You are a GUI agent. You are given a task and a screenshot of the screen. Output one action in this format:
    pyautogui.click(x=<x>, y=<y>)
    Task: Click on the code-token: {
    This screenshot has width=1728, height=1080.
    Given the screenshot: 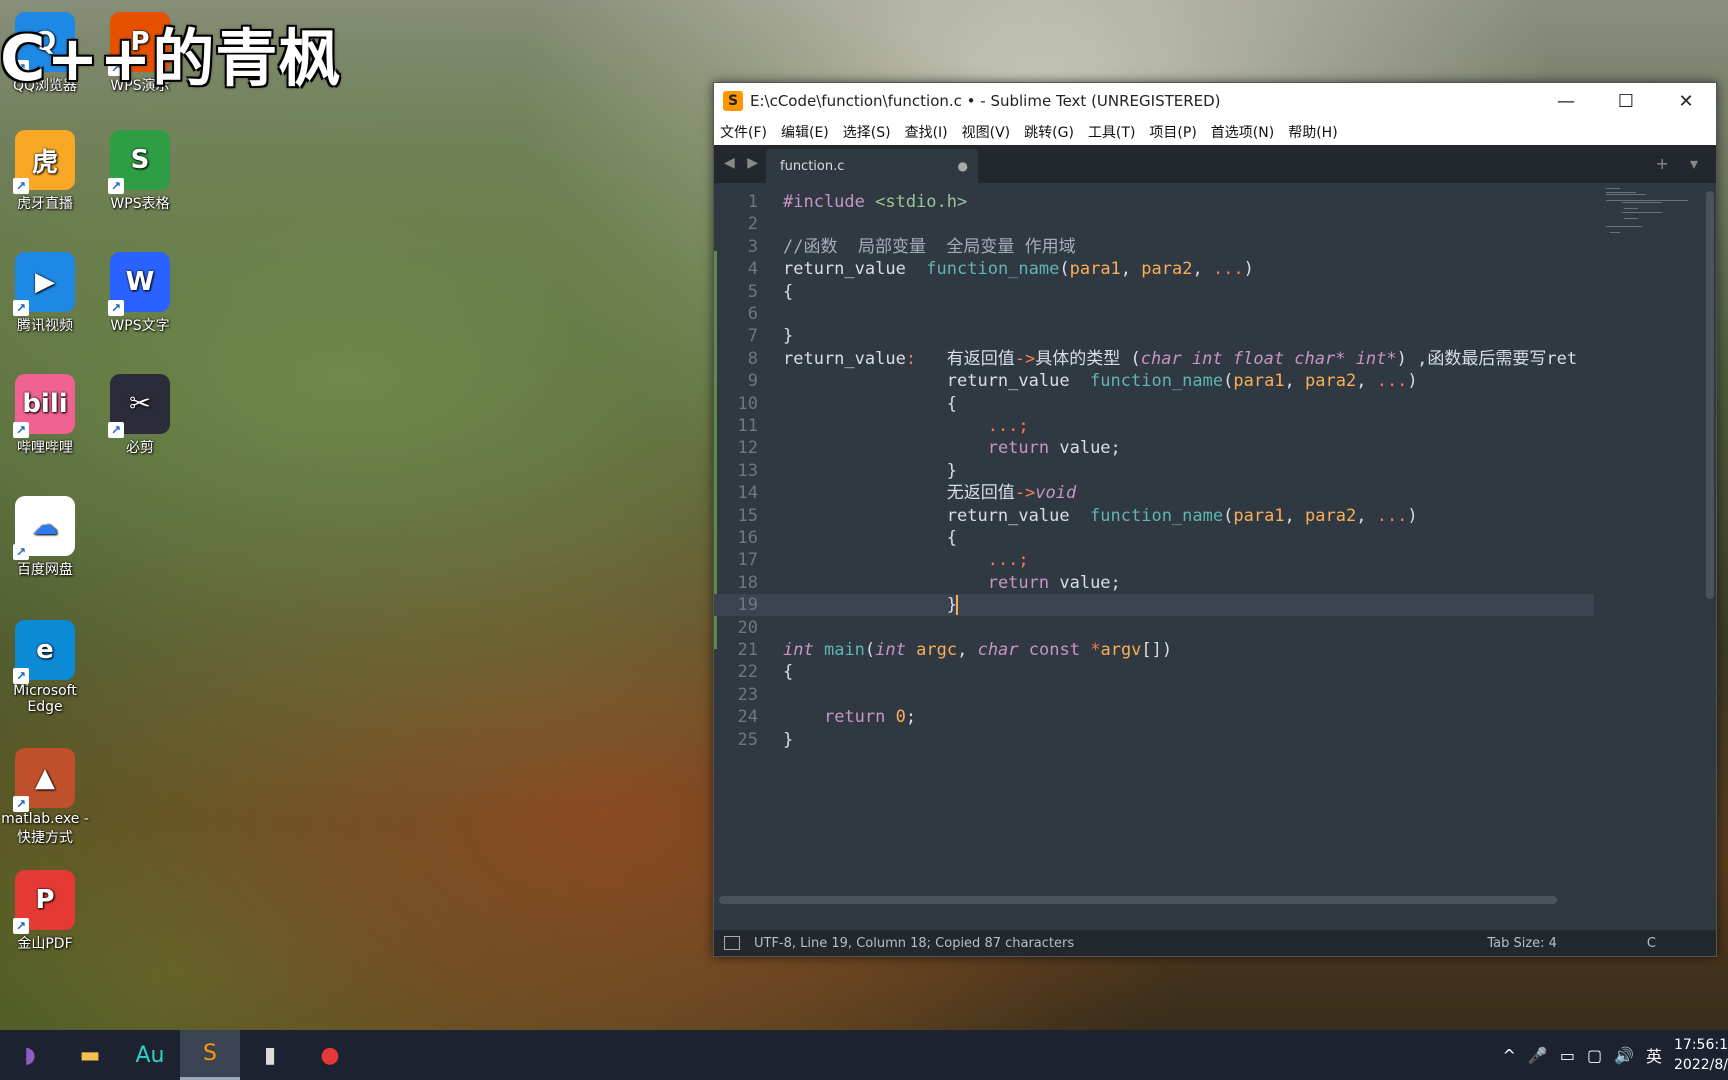 What is the action you would take?
    pyautogui.click(x=870, y=538)
    